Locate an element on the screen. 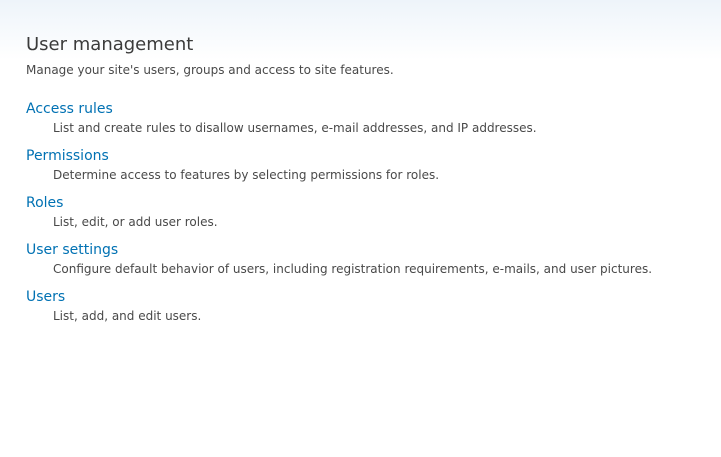  access-rules-link: Access rules is located at coordinates (366, 109).